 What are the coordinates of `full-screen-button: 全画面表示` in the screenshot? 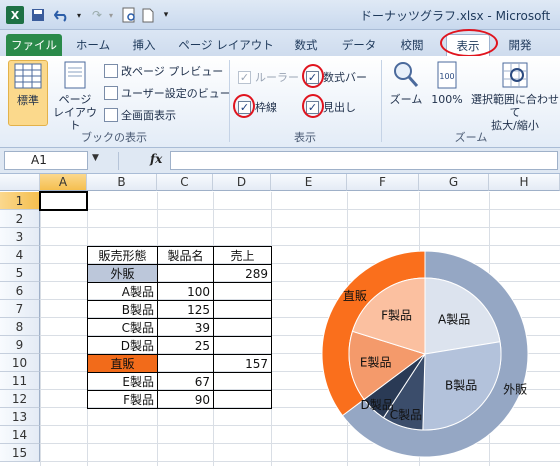 It's located at (140, 115).